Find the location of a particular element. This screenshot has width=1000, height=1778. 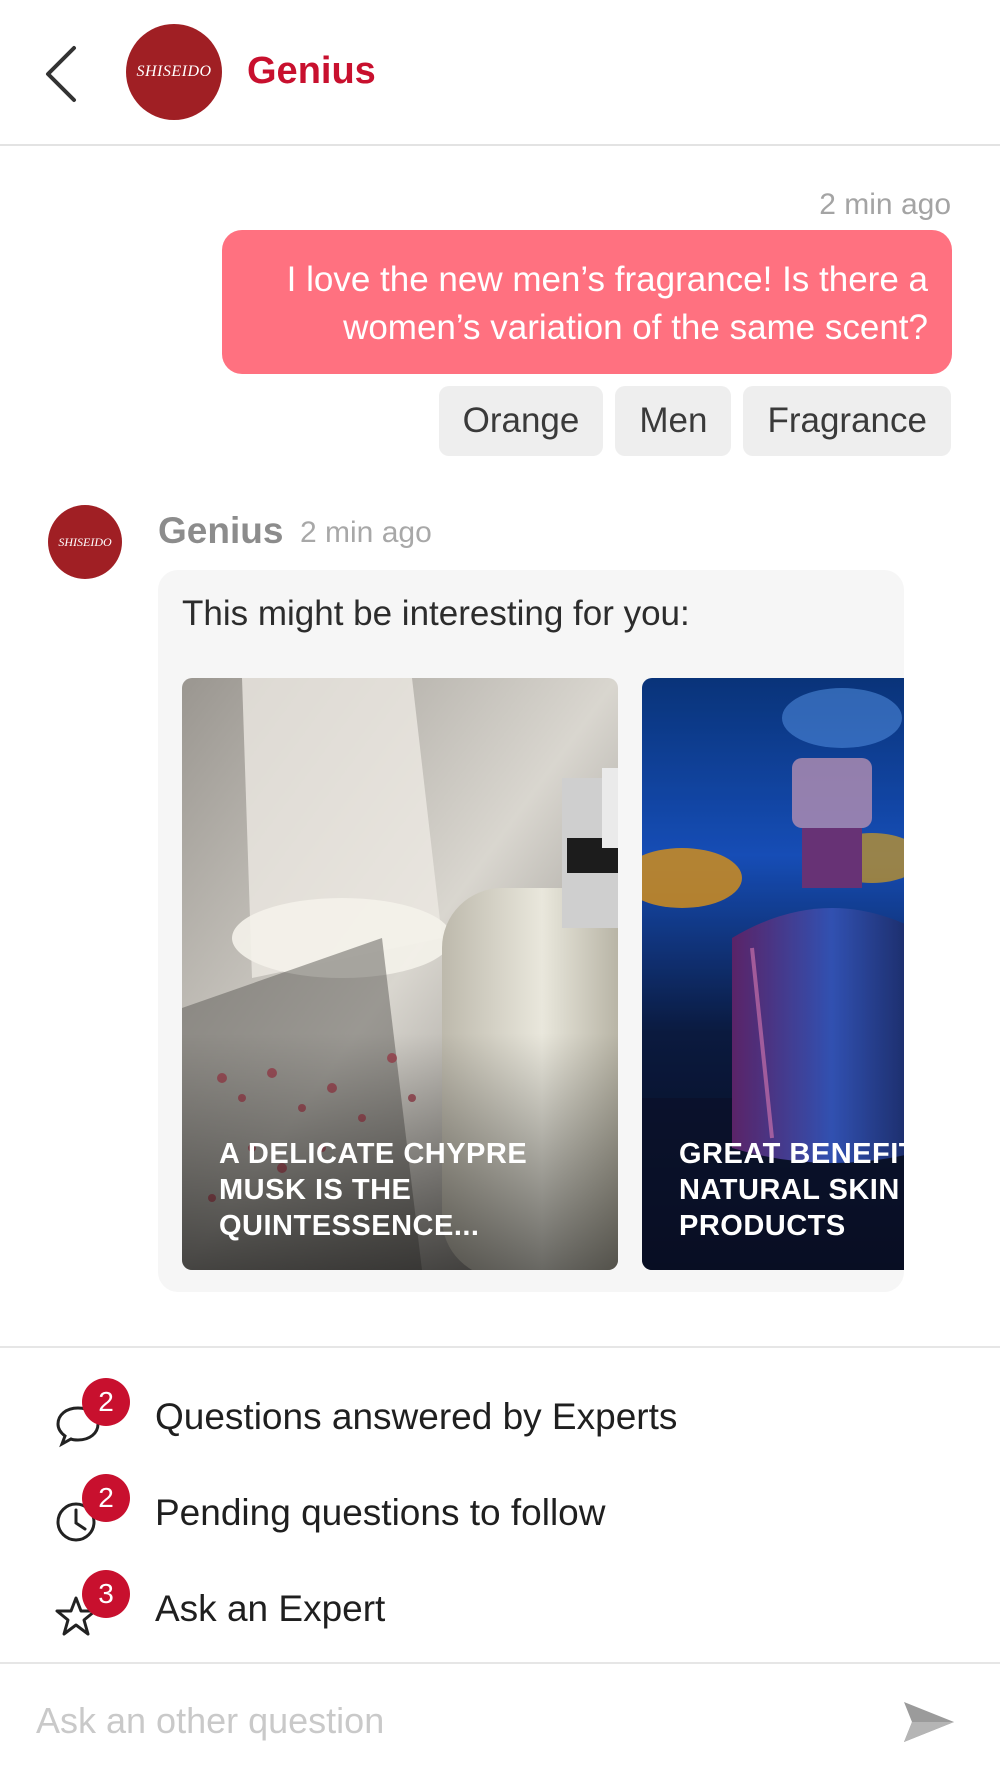

send-button is located at coordinates (929, 1722).